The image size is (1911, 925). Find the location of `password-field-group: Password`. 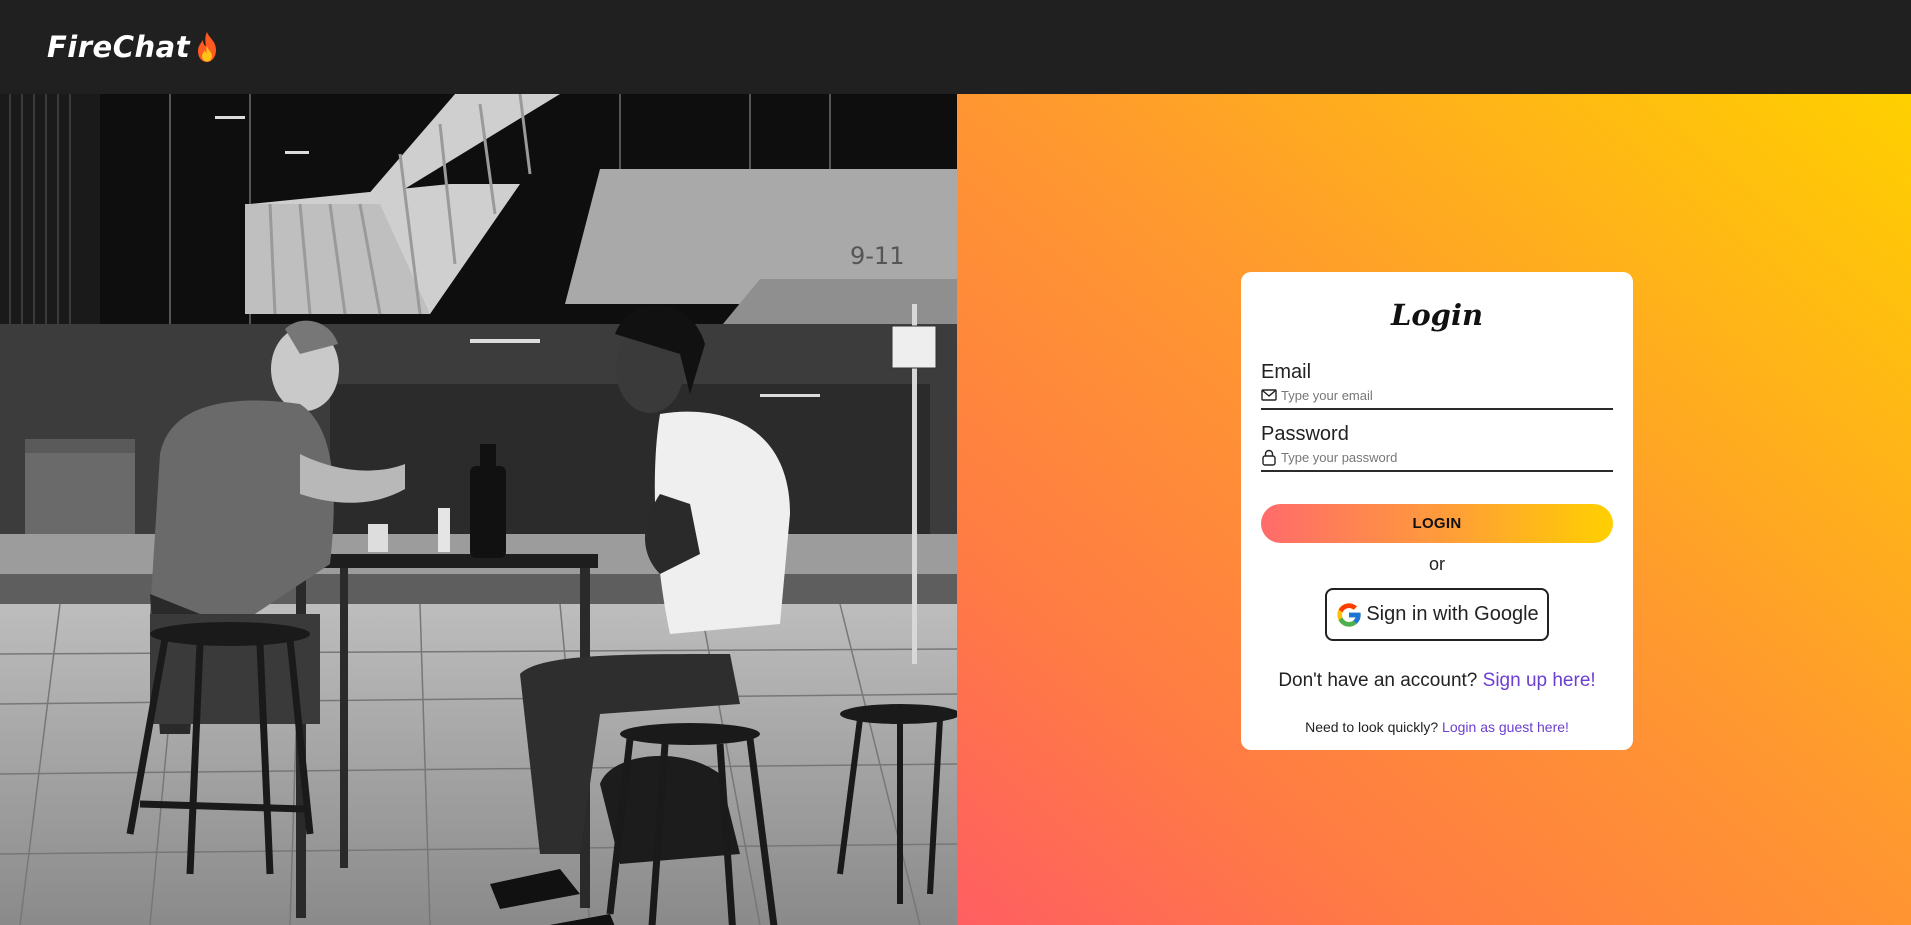

password-field-group: Password is located at coordinates (1437, 447).